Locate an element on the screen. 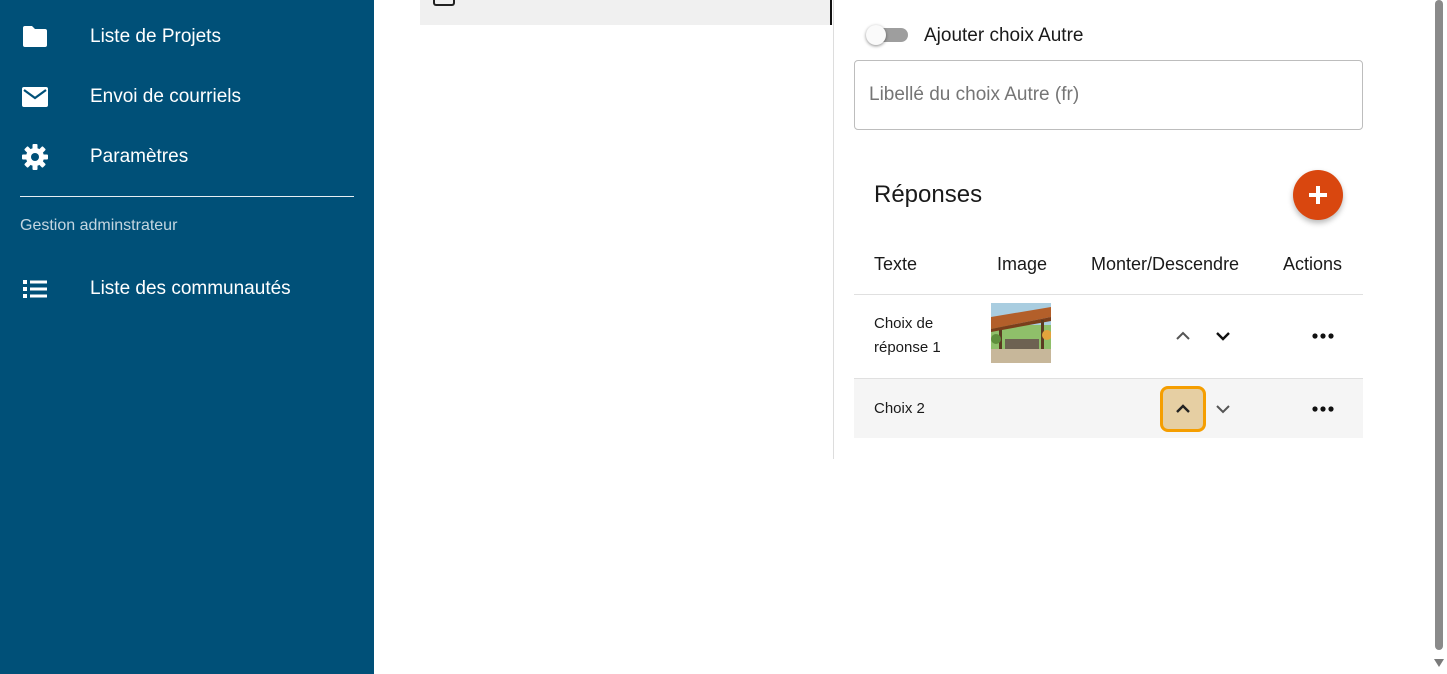 Image resolution: width=1447 pixels, height=674 pixels. column-header-text: Texte is located at coordinates (896, 264).